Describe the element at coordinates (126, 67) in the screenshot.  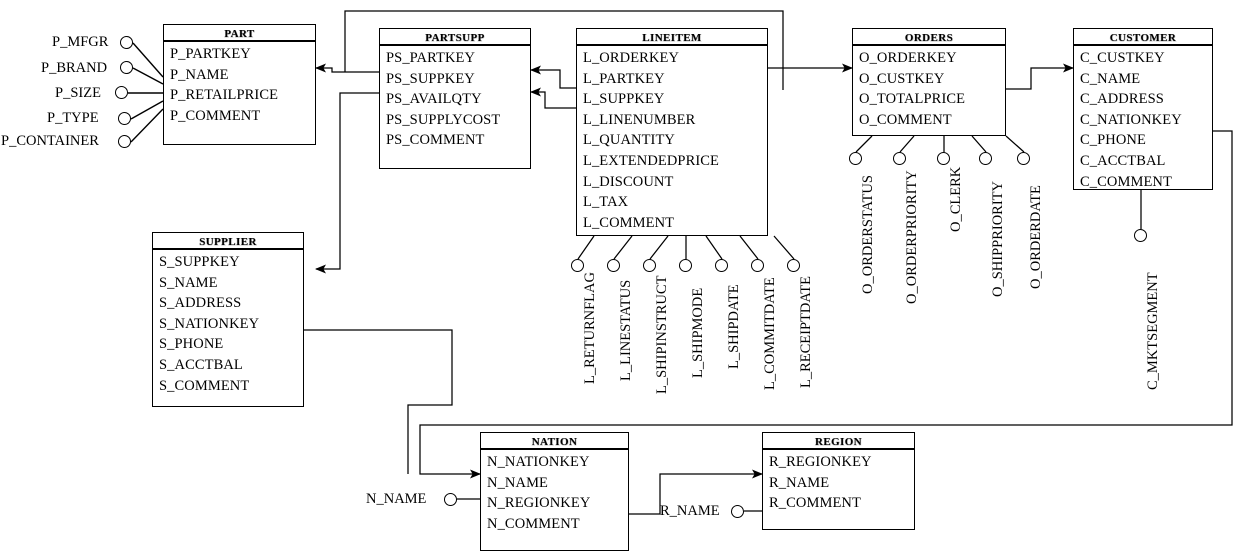
I see `attribute-oval-p-brand` at that location.